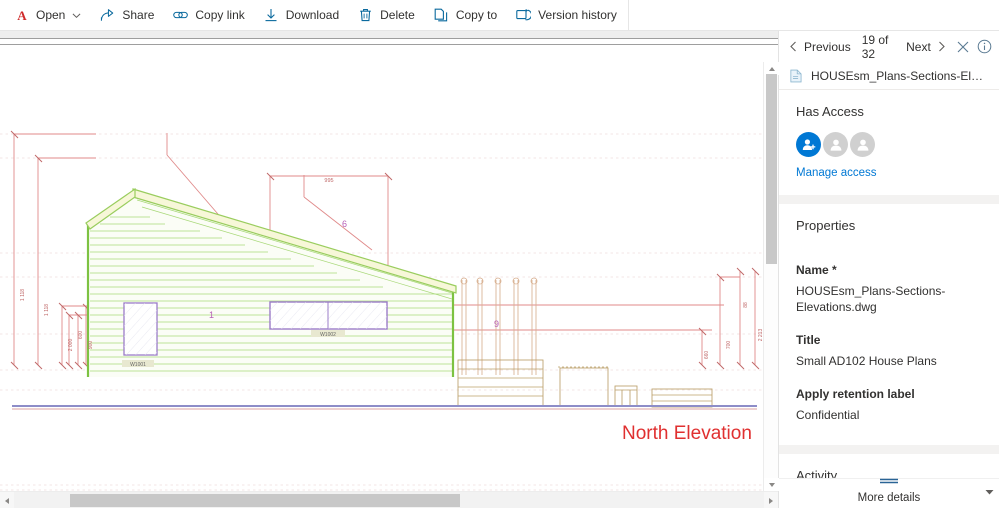 This screenshot has width=999, height=508. Describe the element at coordinates (889, 173) in the screenshot. I see `manage-access-link: Manage access` at that location.